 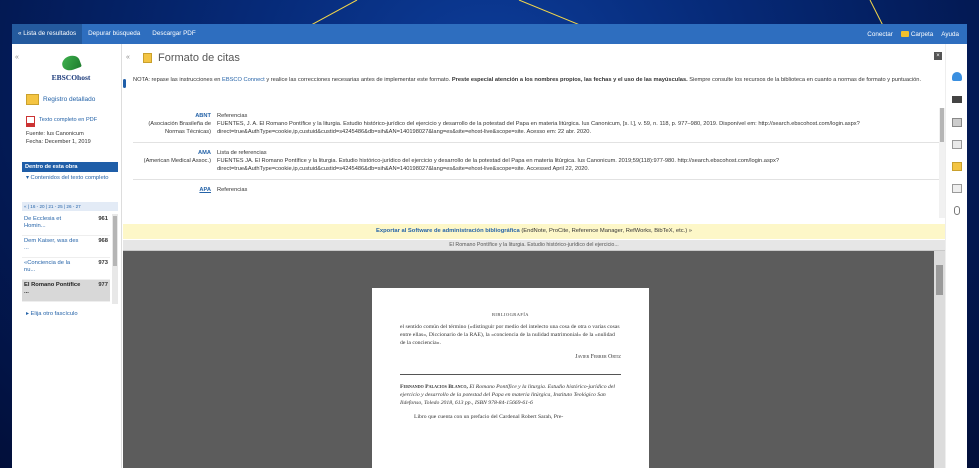 I want to click on date-text: Fecha: December 1, 2019, so click(x=58, y=142).